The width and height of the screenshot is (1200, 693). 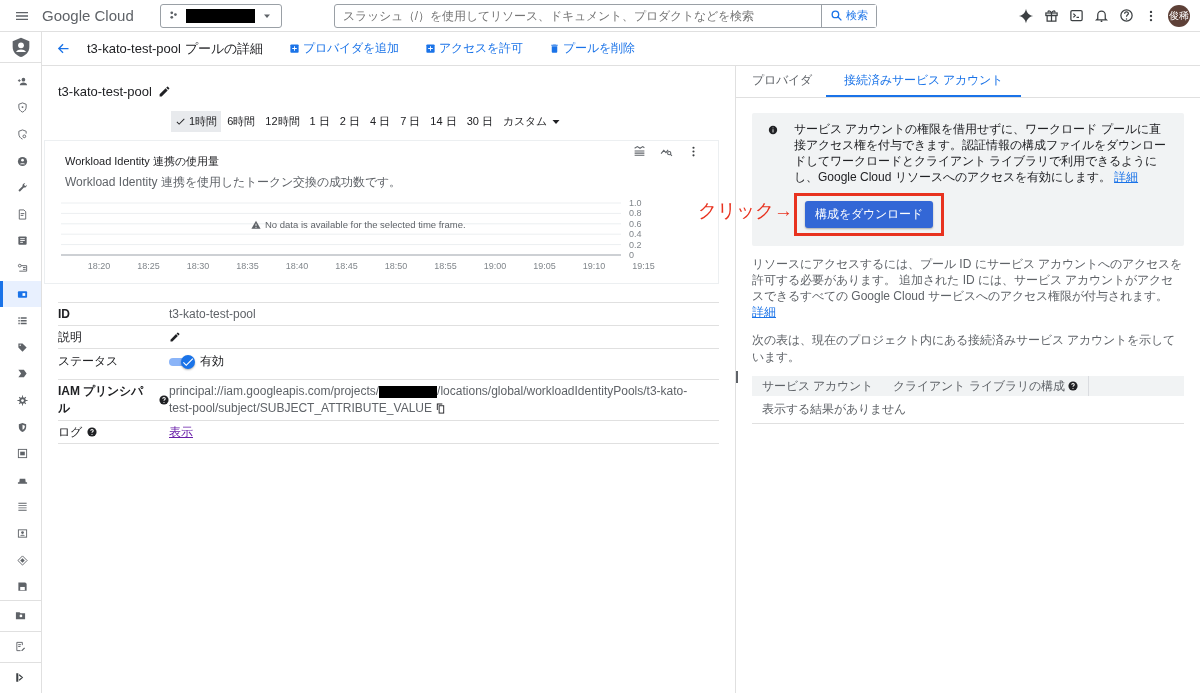 I want to click on time-range-chip: 14 日, so click(x=443, y=121).